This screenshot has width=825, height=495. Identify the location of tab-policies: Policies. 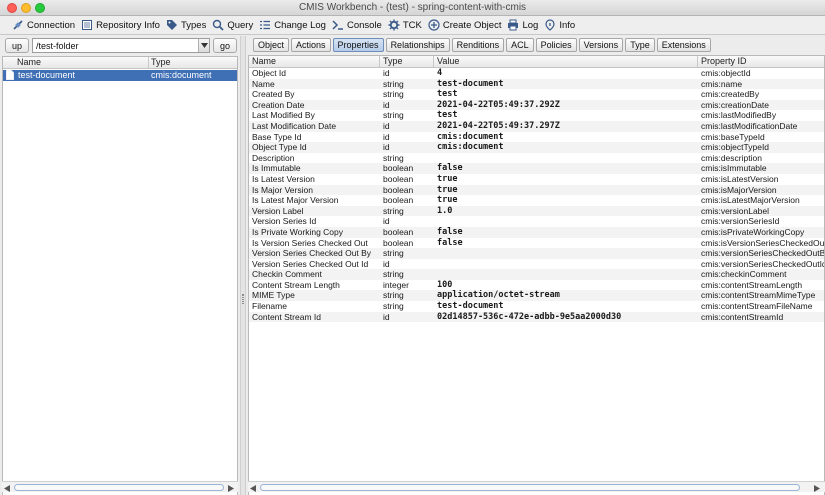
(556, 45).